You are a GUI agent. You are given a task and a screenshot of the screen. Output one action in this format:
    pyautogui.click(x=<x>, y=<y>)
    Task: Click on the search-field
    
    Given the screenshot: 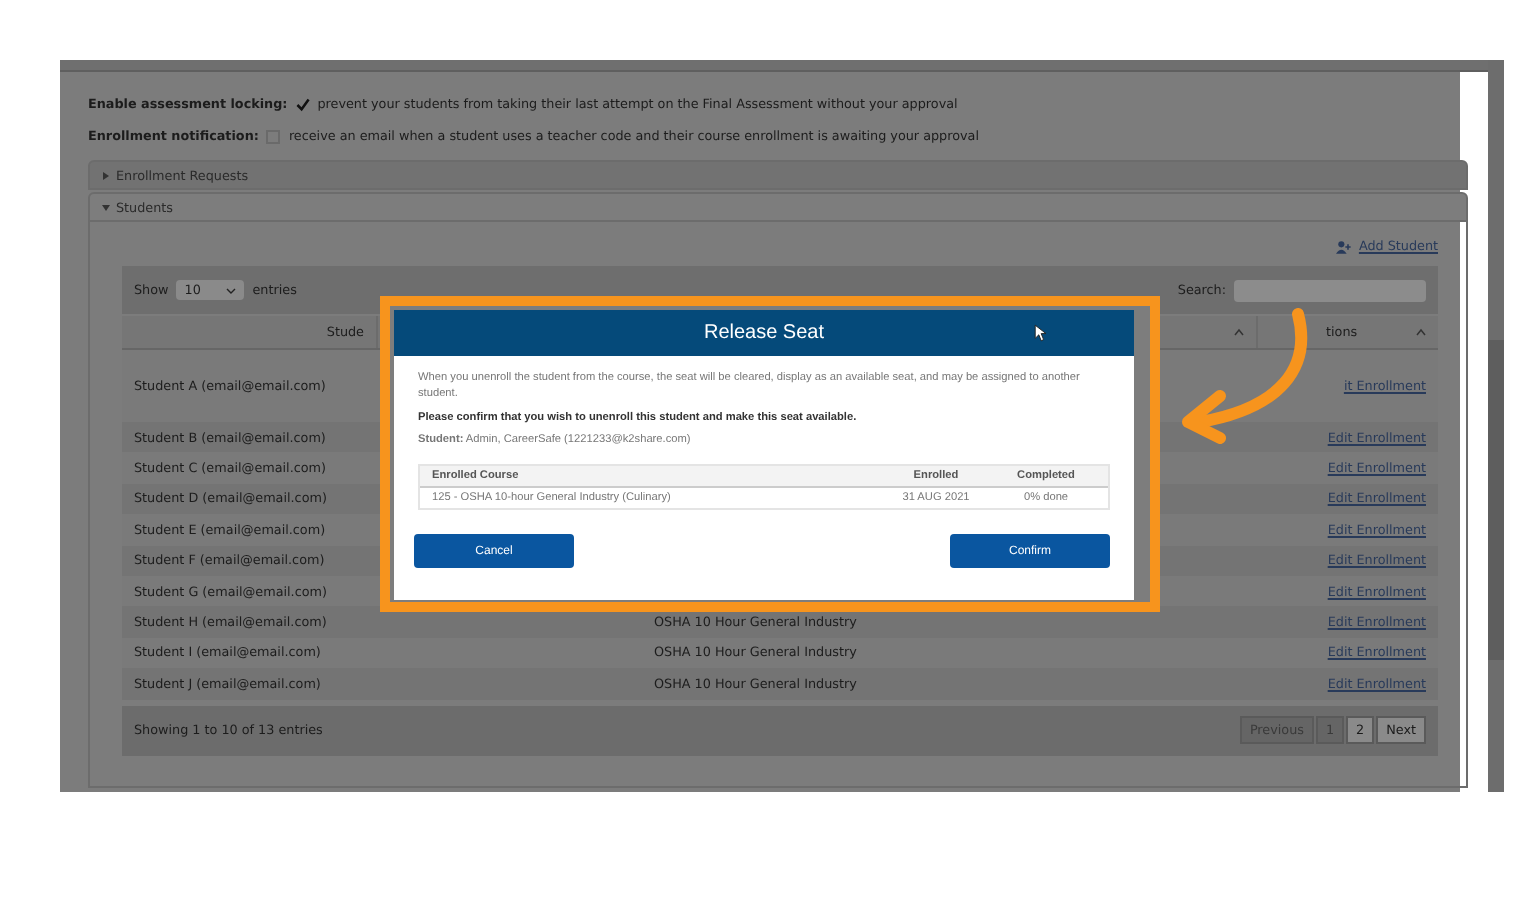 What is the action you would take?
    pyautogui.click(x=1330, y=290)
    